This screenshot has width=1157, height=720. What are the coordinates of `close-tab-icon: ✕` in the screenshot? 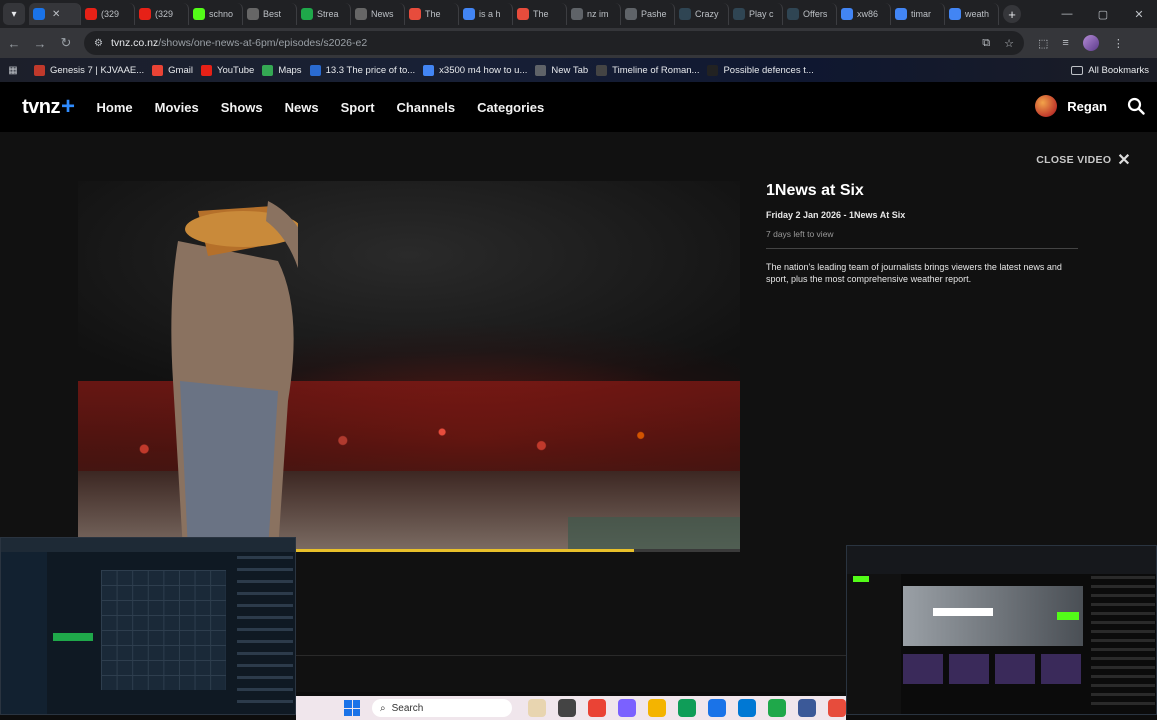 It's located at (56, 14).